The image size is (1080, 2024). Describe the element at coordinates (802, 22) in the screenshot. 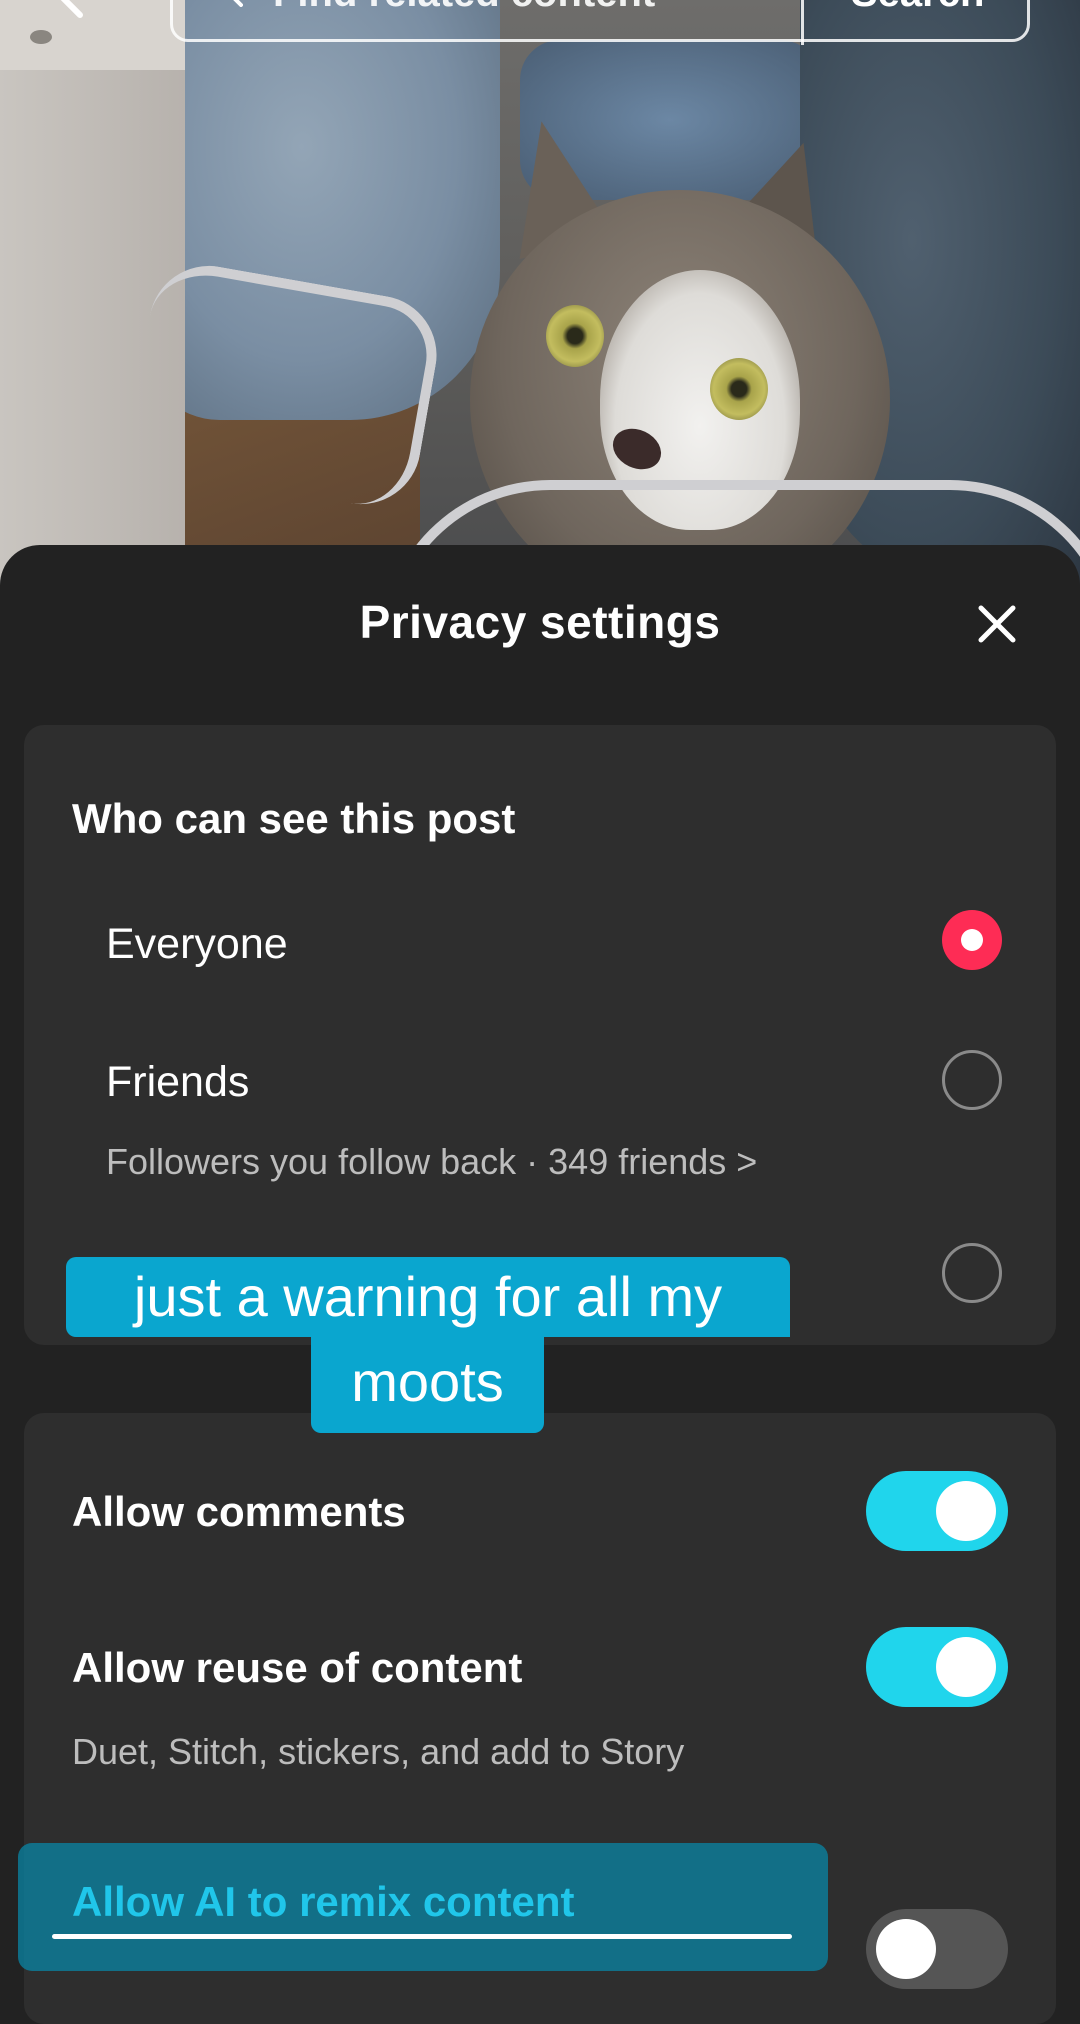

I see `search-divider` at that location.